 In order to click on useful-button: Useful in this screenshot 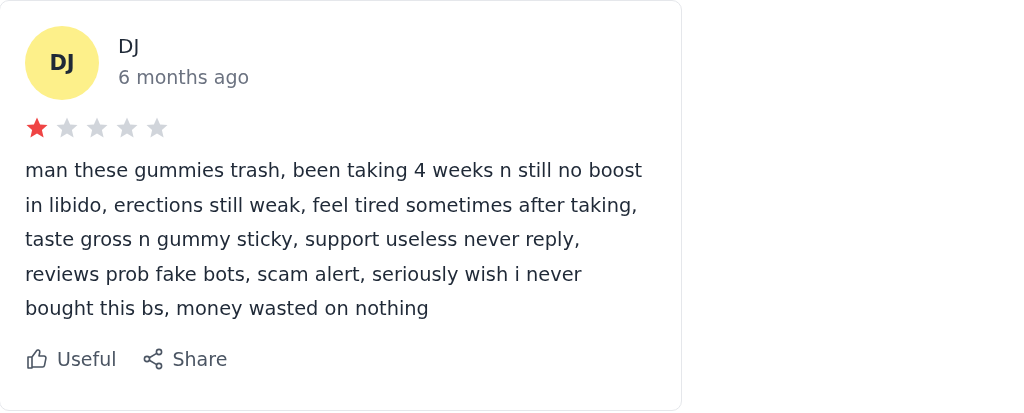, I will do `click(71, 358)`.